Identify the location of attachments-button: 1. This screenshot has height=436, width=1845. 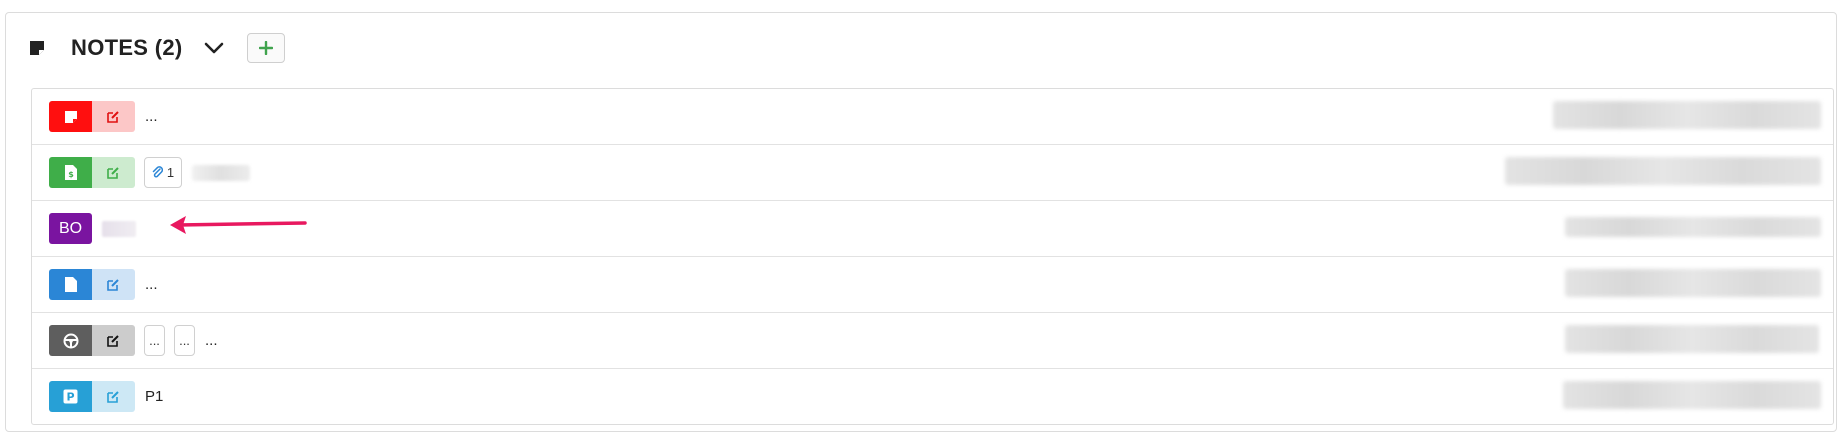
(163, 172).